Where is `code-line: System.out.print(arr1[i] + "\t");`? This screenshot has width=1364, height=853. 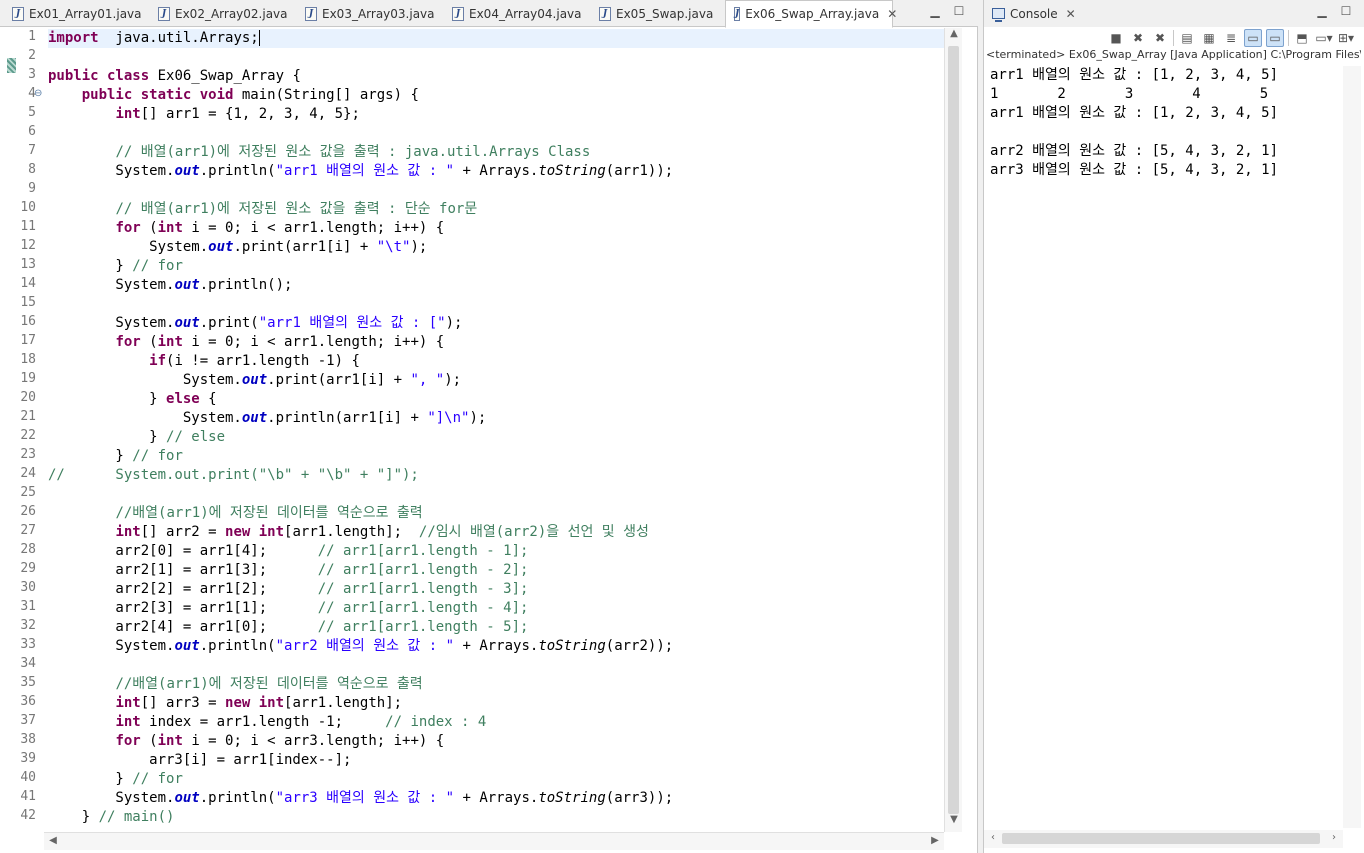
code-line: System.out.print(arr1[i] + "\t"); is located at coordinates (237, 247).